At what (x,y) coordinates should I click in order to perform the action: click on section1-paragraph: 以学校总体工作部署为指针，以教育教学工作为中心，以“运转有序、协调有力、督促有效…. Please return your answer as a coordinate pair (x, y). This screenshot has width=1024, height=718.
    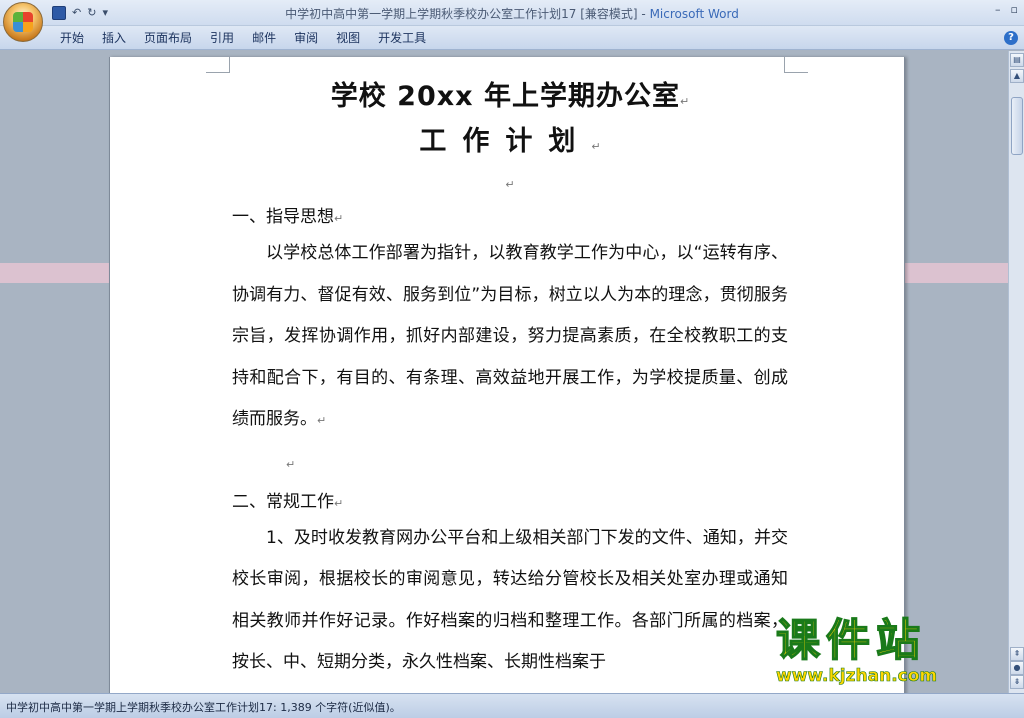
    Looking at the image, I should click on (510, 336).